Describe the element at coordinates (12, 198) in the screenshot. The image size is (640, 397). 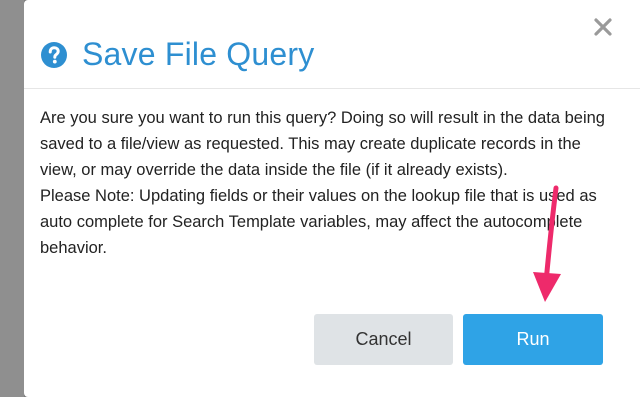
I see `page-backdrop-edge` at that location.